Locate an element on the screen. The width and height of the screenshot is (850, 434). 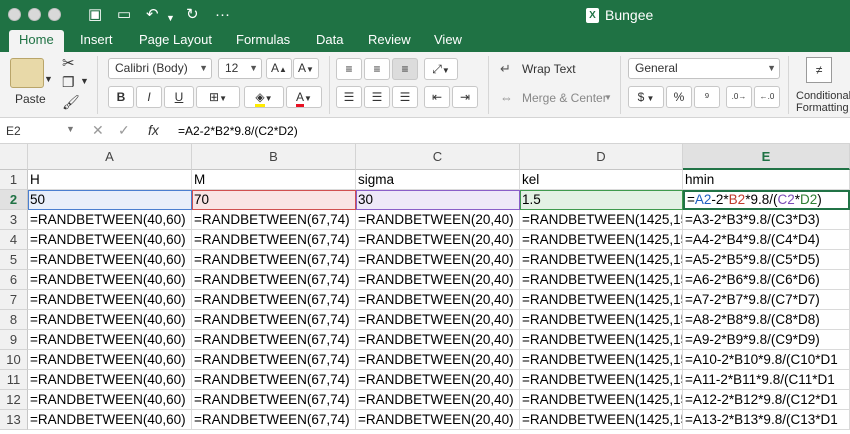
cell-c10: =RANDBETWEEN(20,40) is located at coordinates (438, 360).